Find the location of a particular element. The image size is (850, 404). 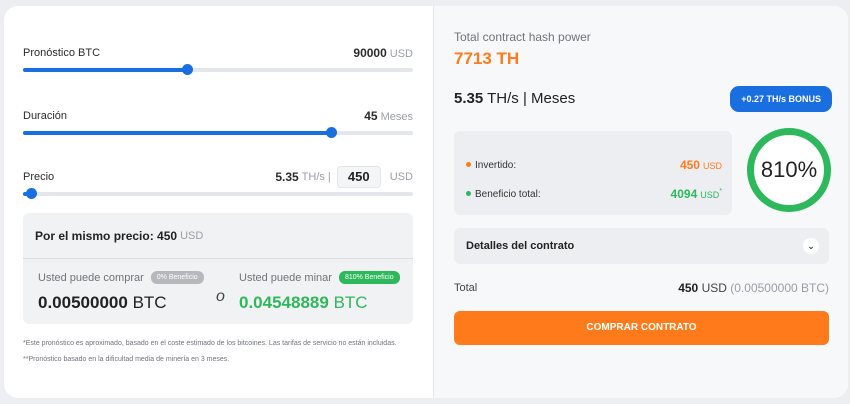

rate-unit: TH/s is located at coordinates (503, 98).